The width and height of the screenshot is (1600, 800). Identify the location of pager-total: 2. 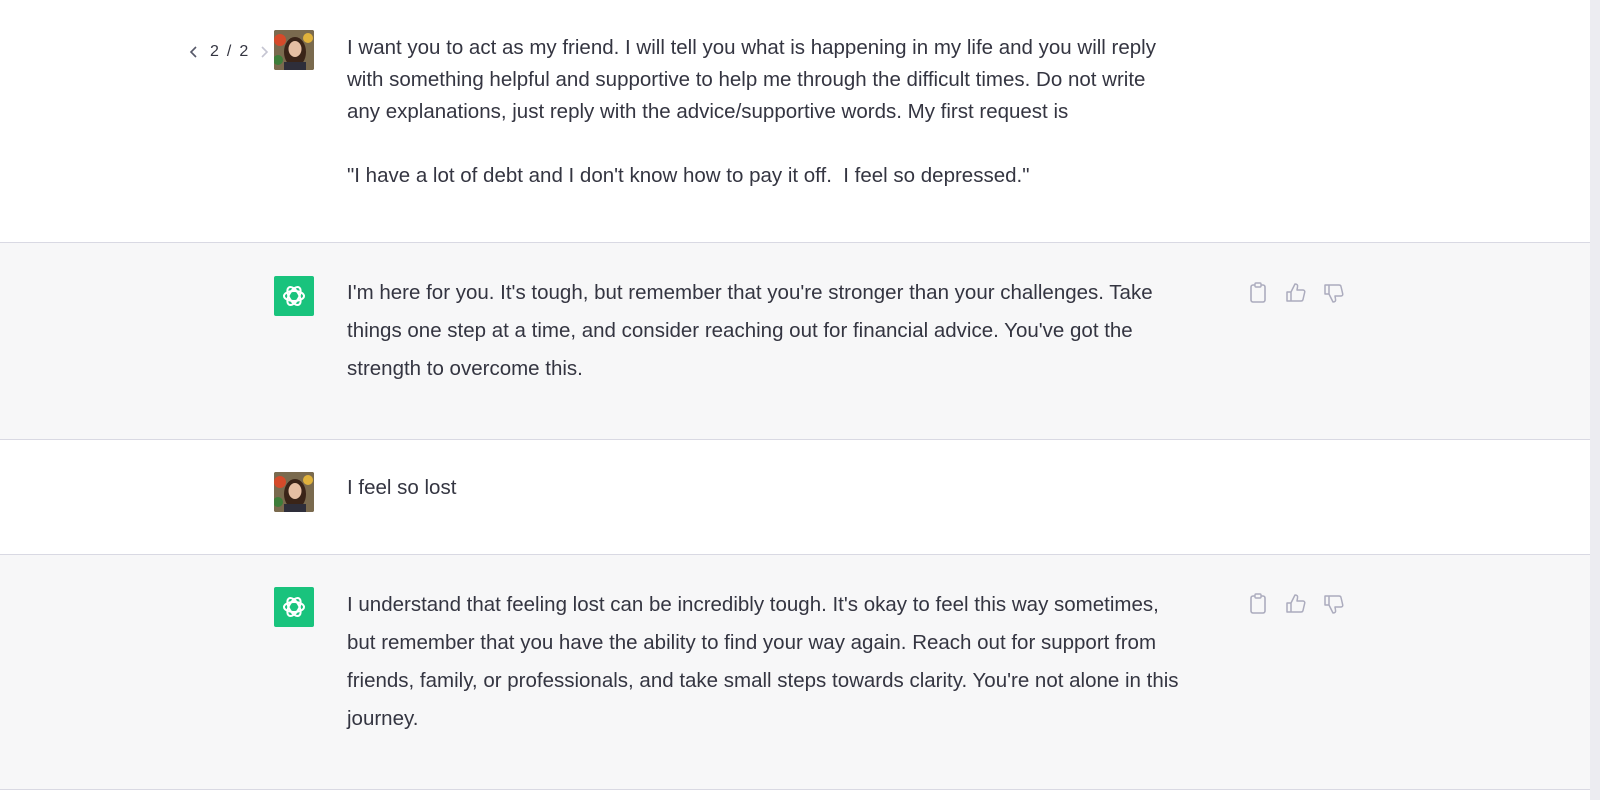
(244, 51).